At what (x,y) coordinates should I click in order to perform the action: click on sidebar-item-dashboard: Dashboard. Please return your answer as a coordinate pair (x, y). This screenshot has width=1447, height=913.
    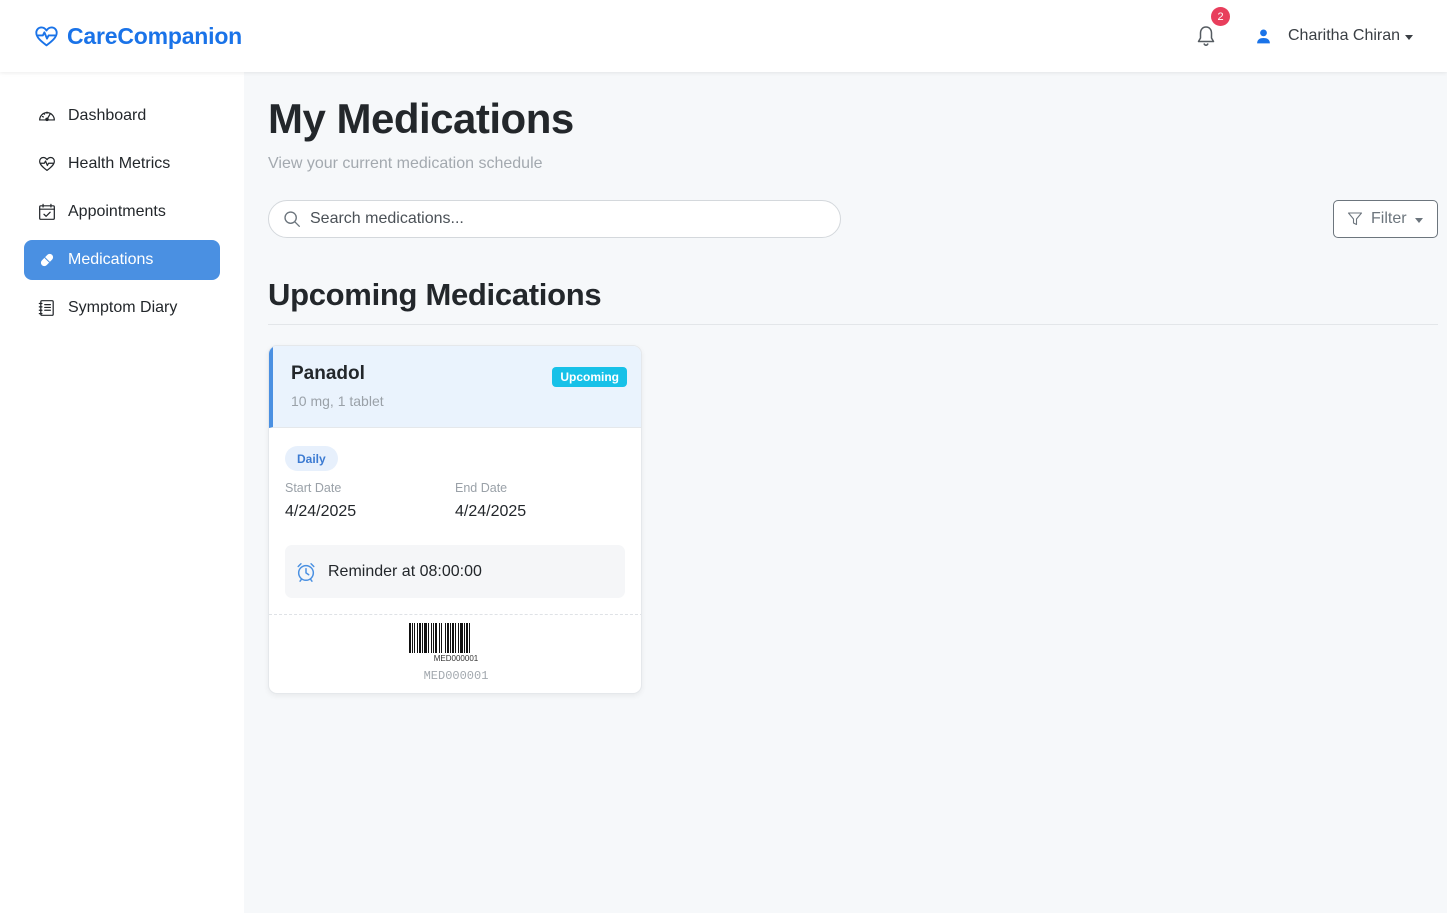
    Looking at the image, I should click on (122, 116).